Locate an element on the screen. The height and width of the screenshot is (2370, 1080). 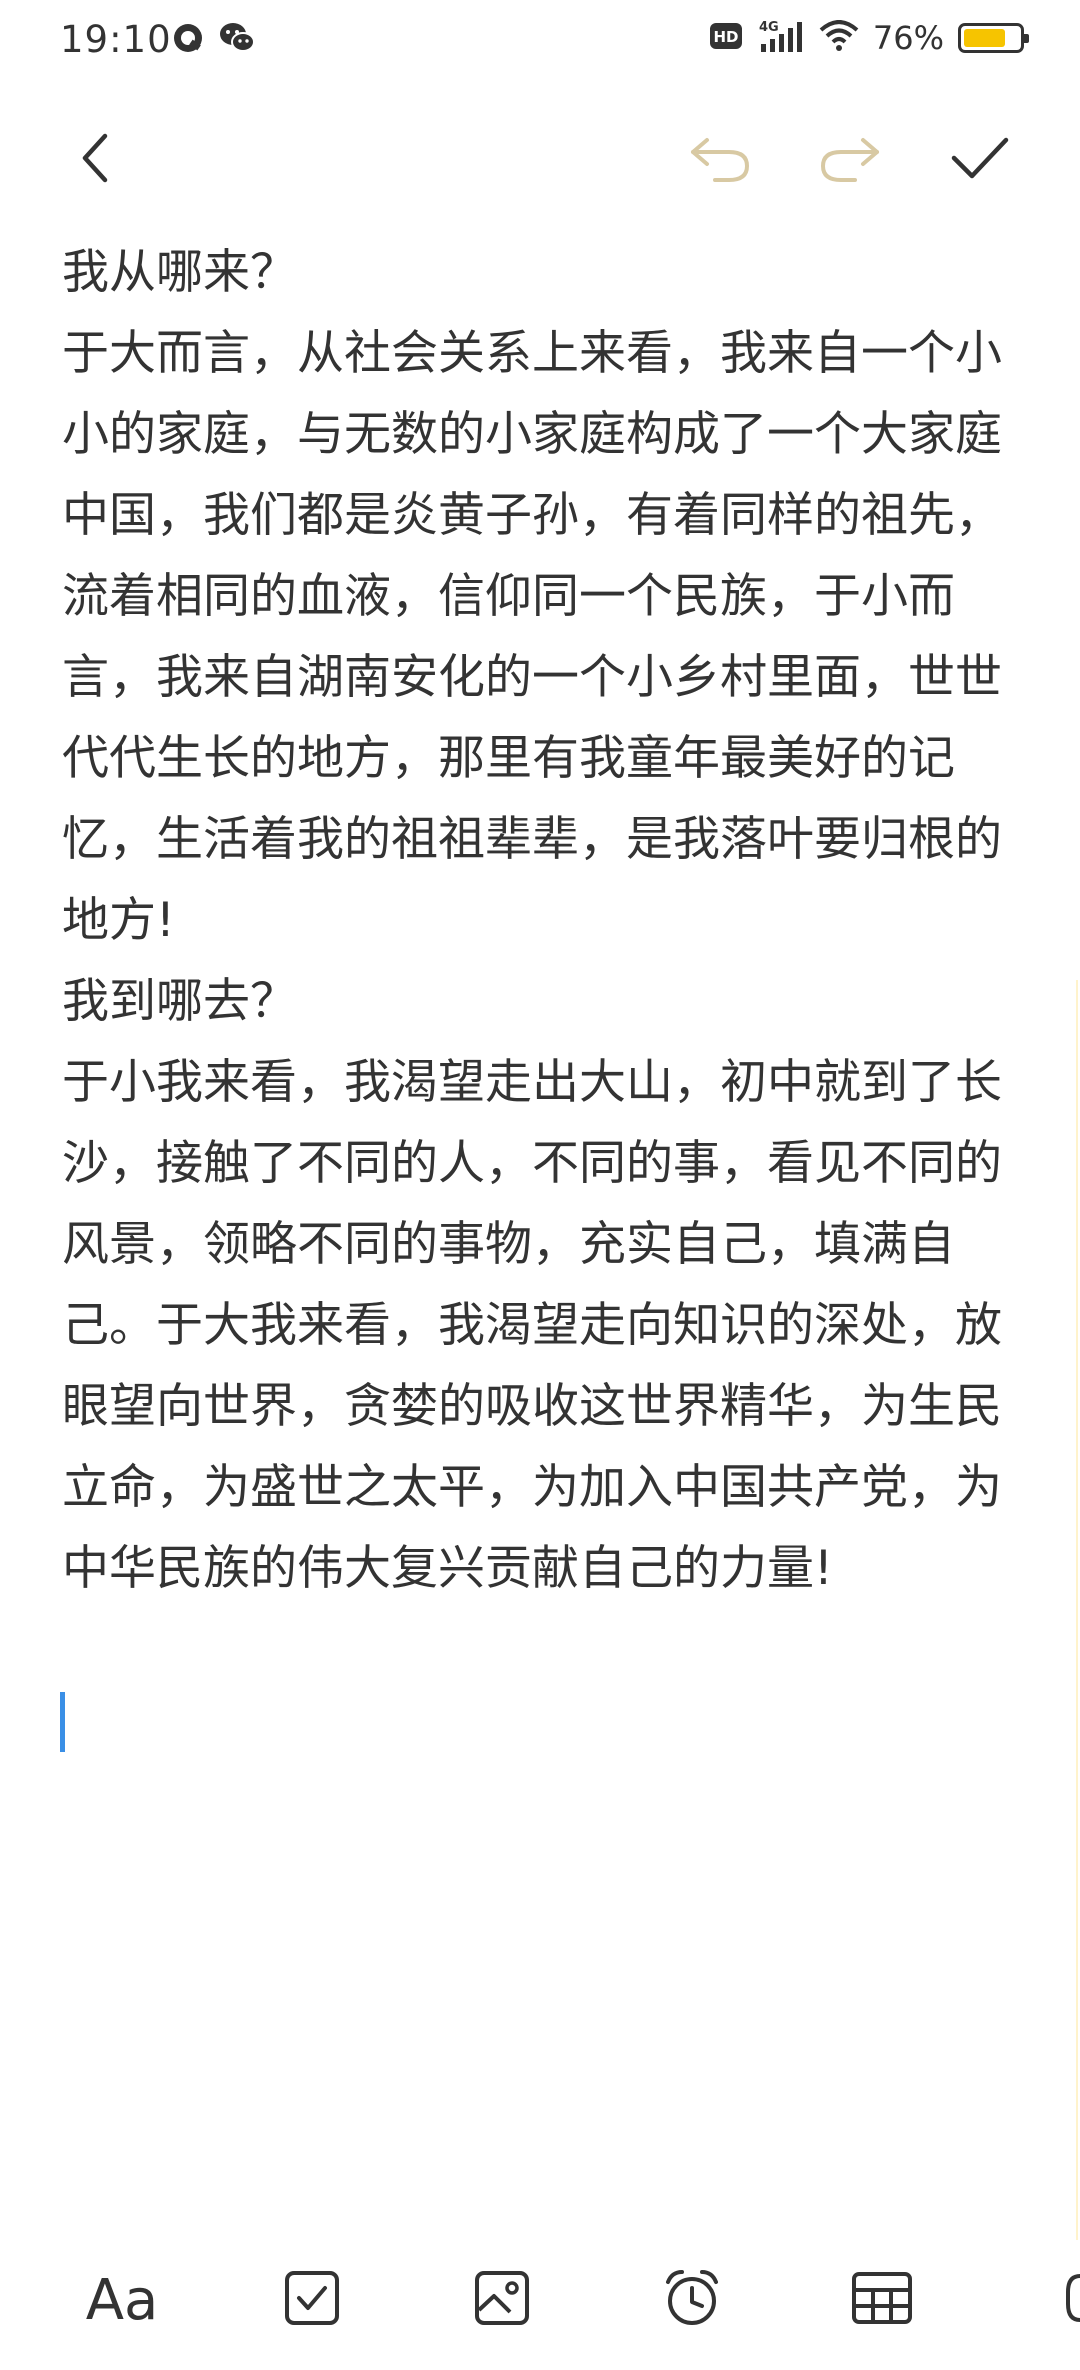
editor-toolbar is located at coordinates (540, 160).